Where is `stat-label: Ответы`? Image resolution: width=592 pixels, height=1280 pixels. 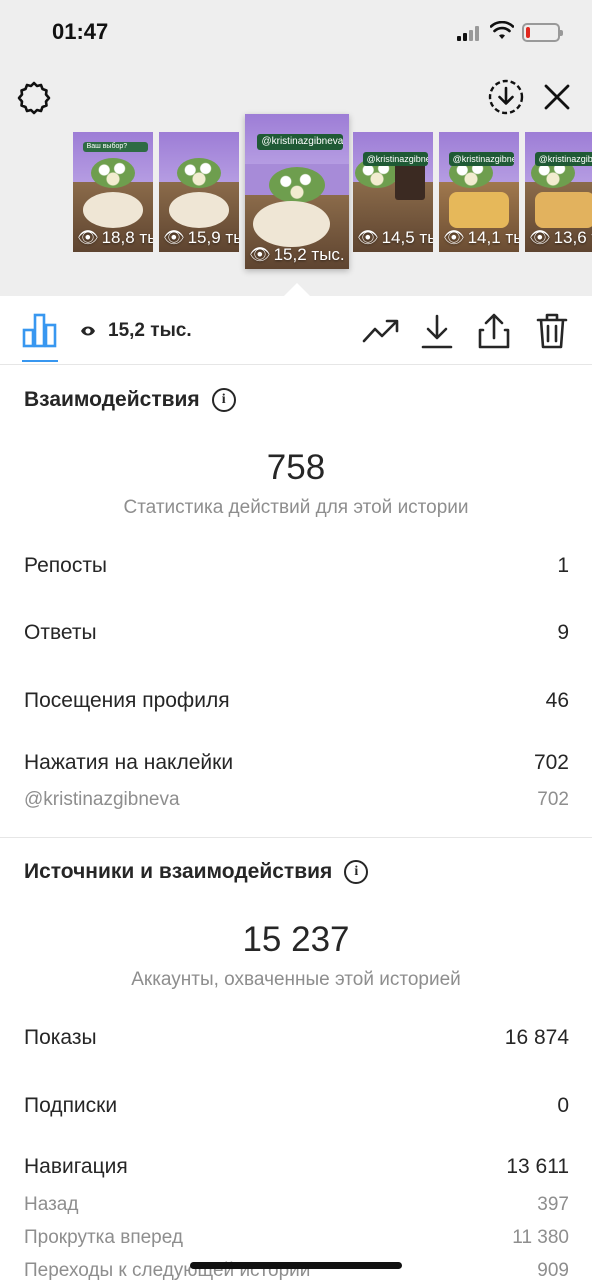 stat-label: Ответы is located at coordinates (60, 632).